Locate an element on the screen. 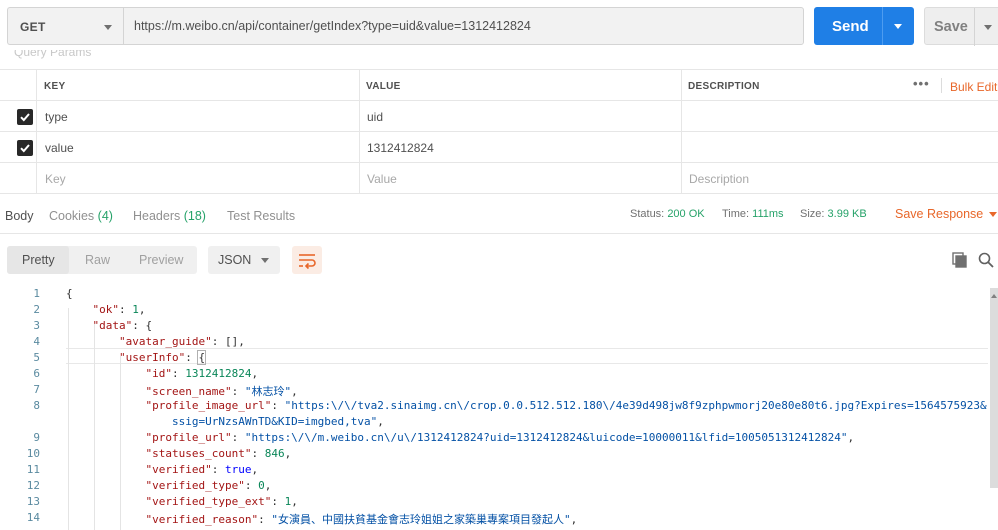 This screenshot has height=530, width=998. line-number: 3 is located at coordinates (36, 325).